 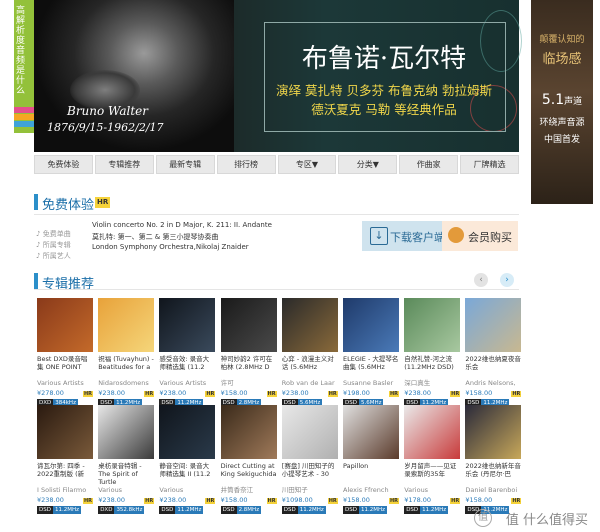 What do you see at coordinates (65, 474) in the screenshot?
I see `album-title: 谛瓦尔第: 四季 - 2022重制版 (新` at bounding box center [65, 474].